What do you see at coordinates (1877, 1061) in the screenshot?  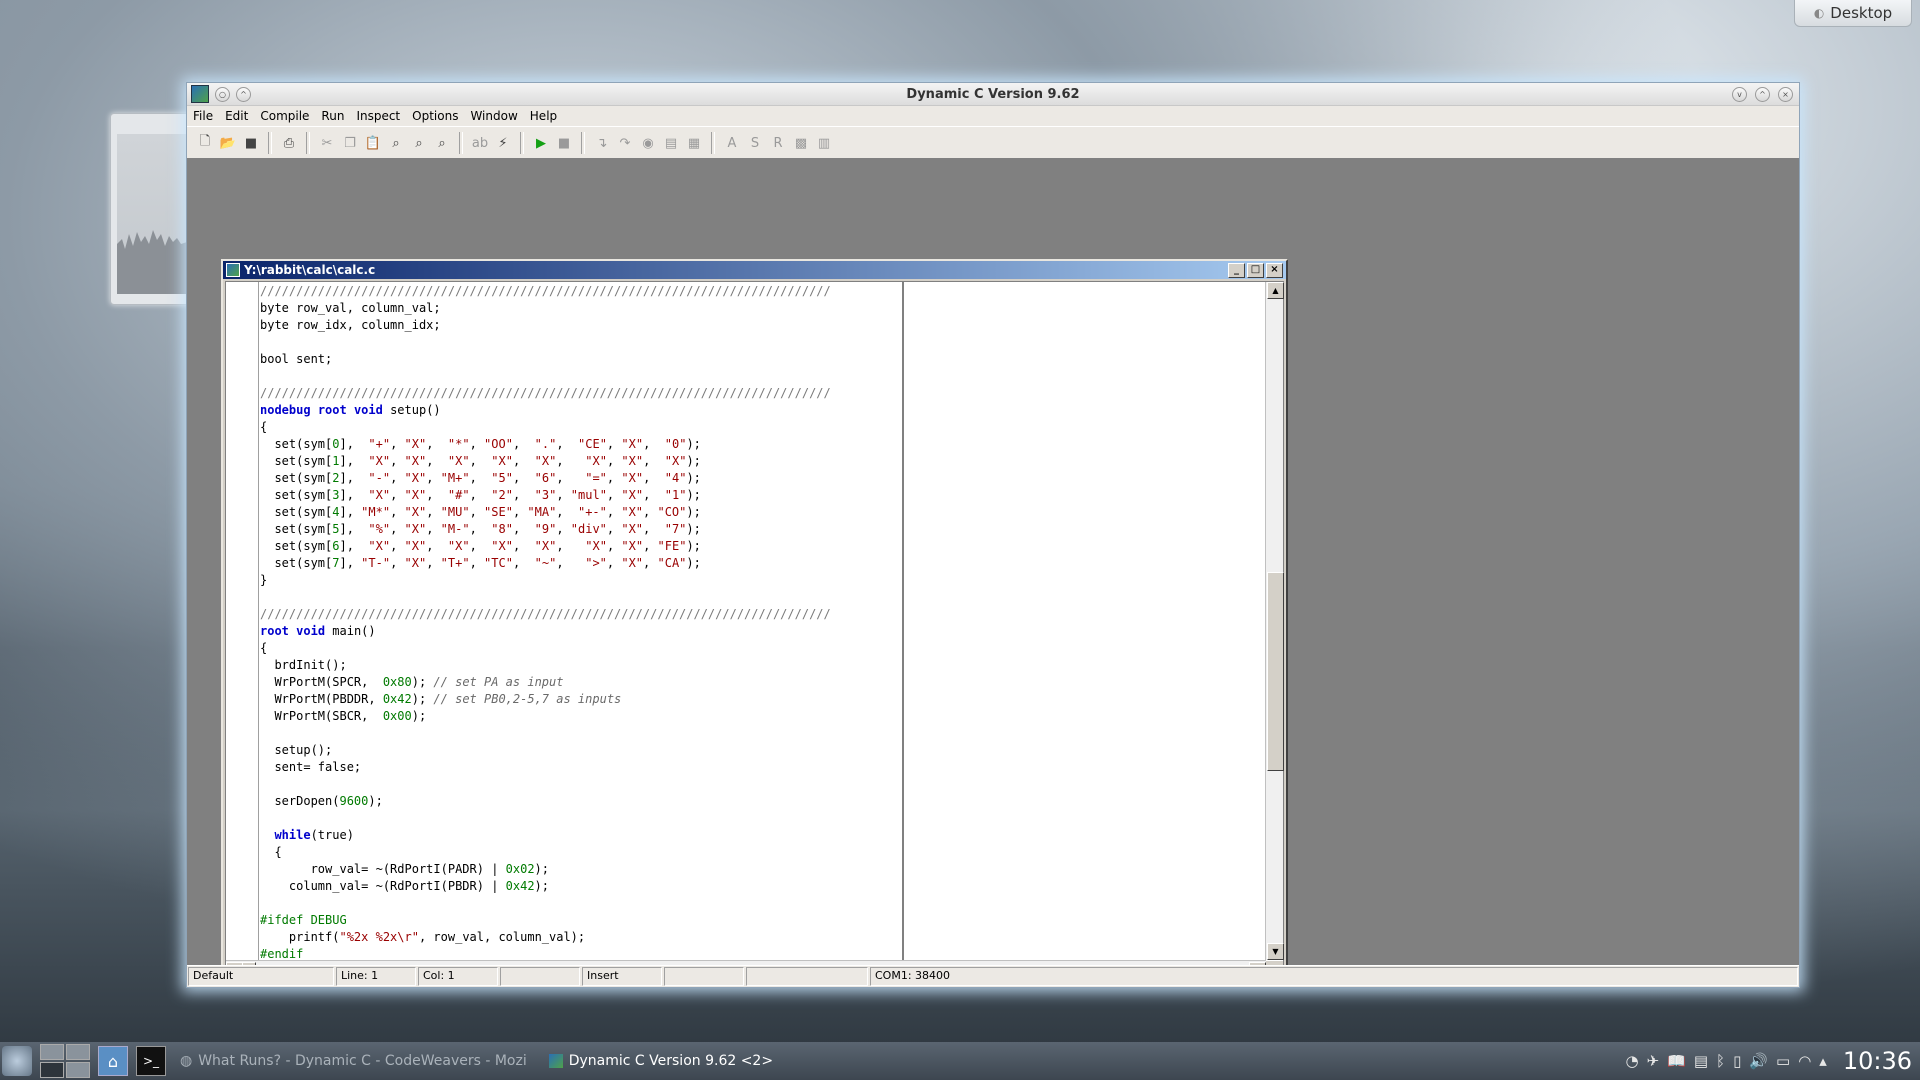 I see `clock: 10:36` at bounding box center [1877, 1061].